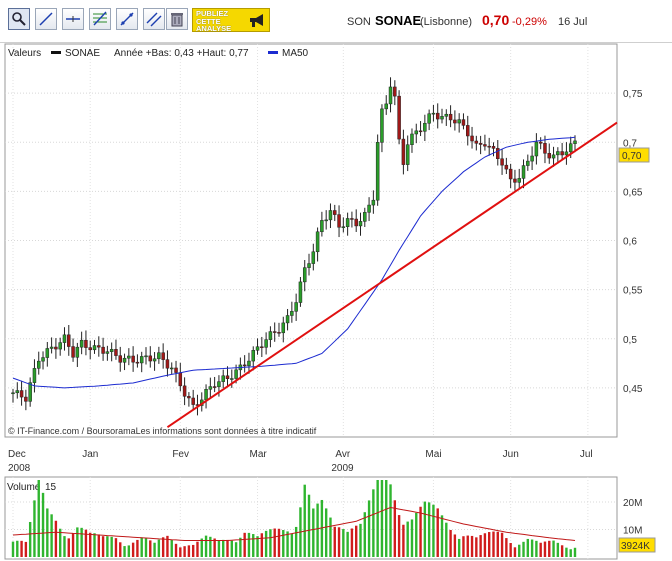  What do you see at coordinates (635, 546) in the screenshot?
I see `last-volume-label: 3924K` at bounding box center [635, 546].